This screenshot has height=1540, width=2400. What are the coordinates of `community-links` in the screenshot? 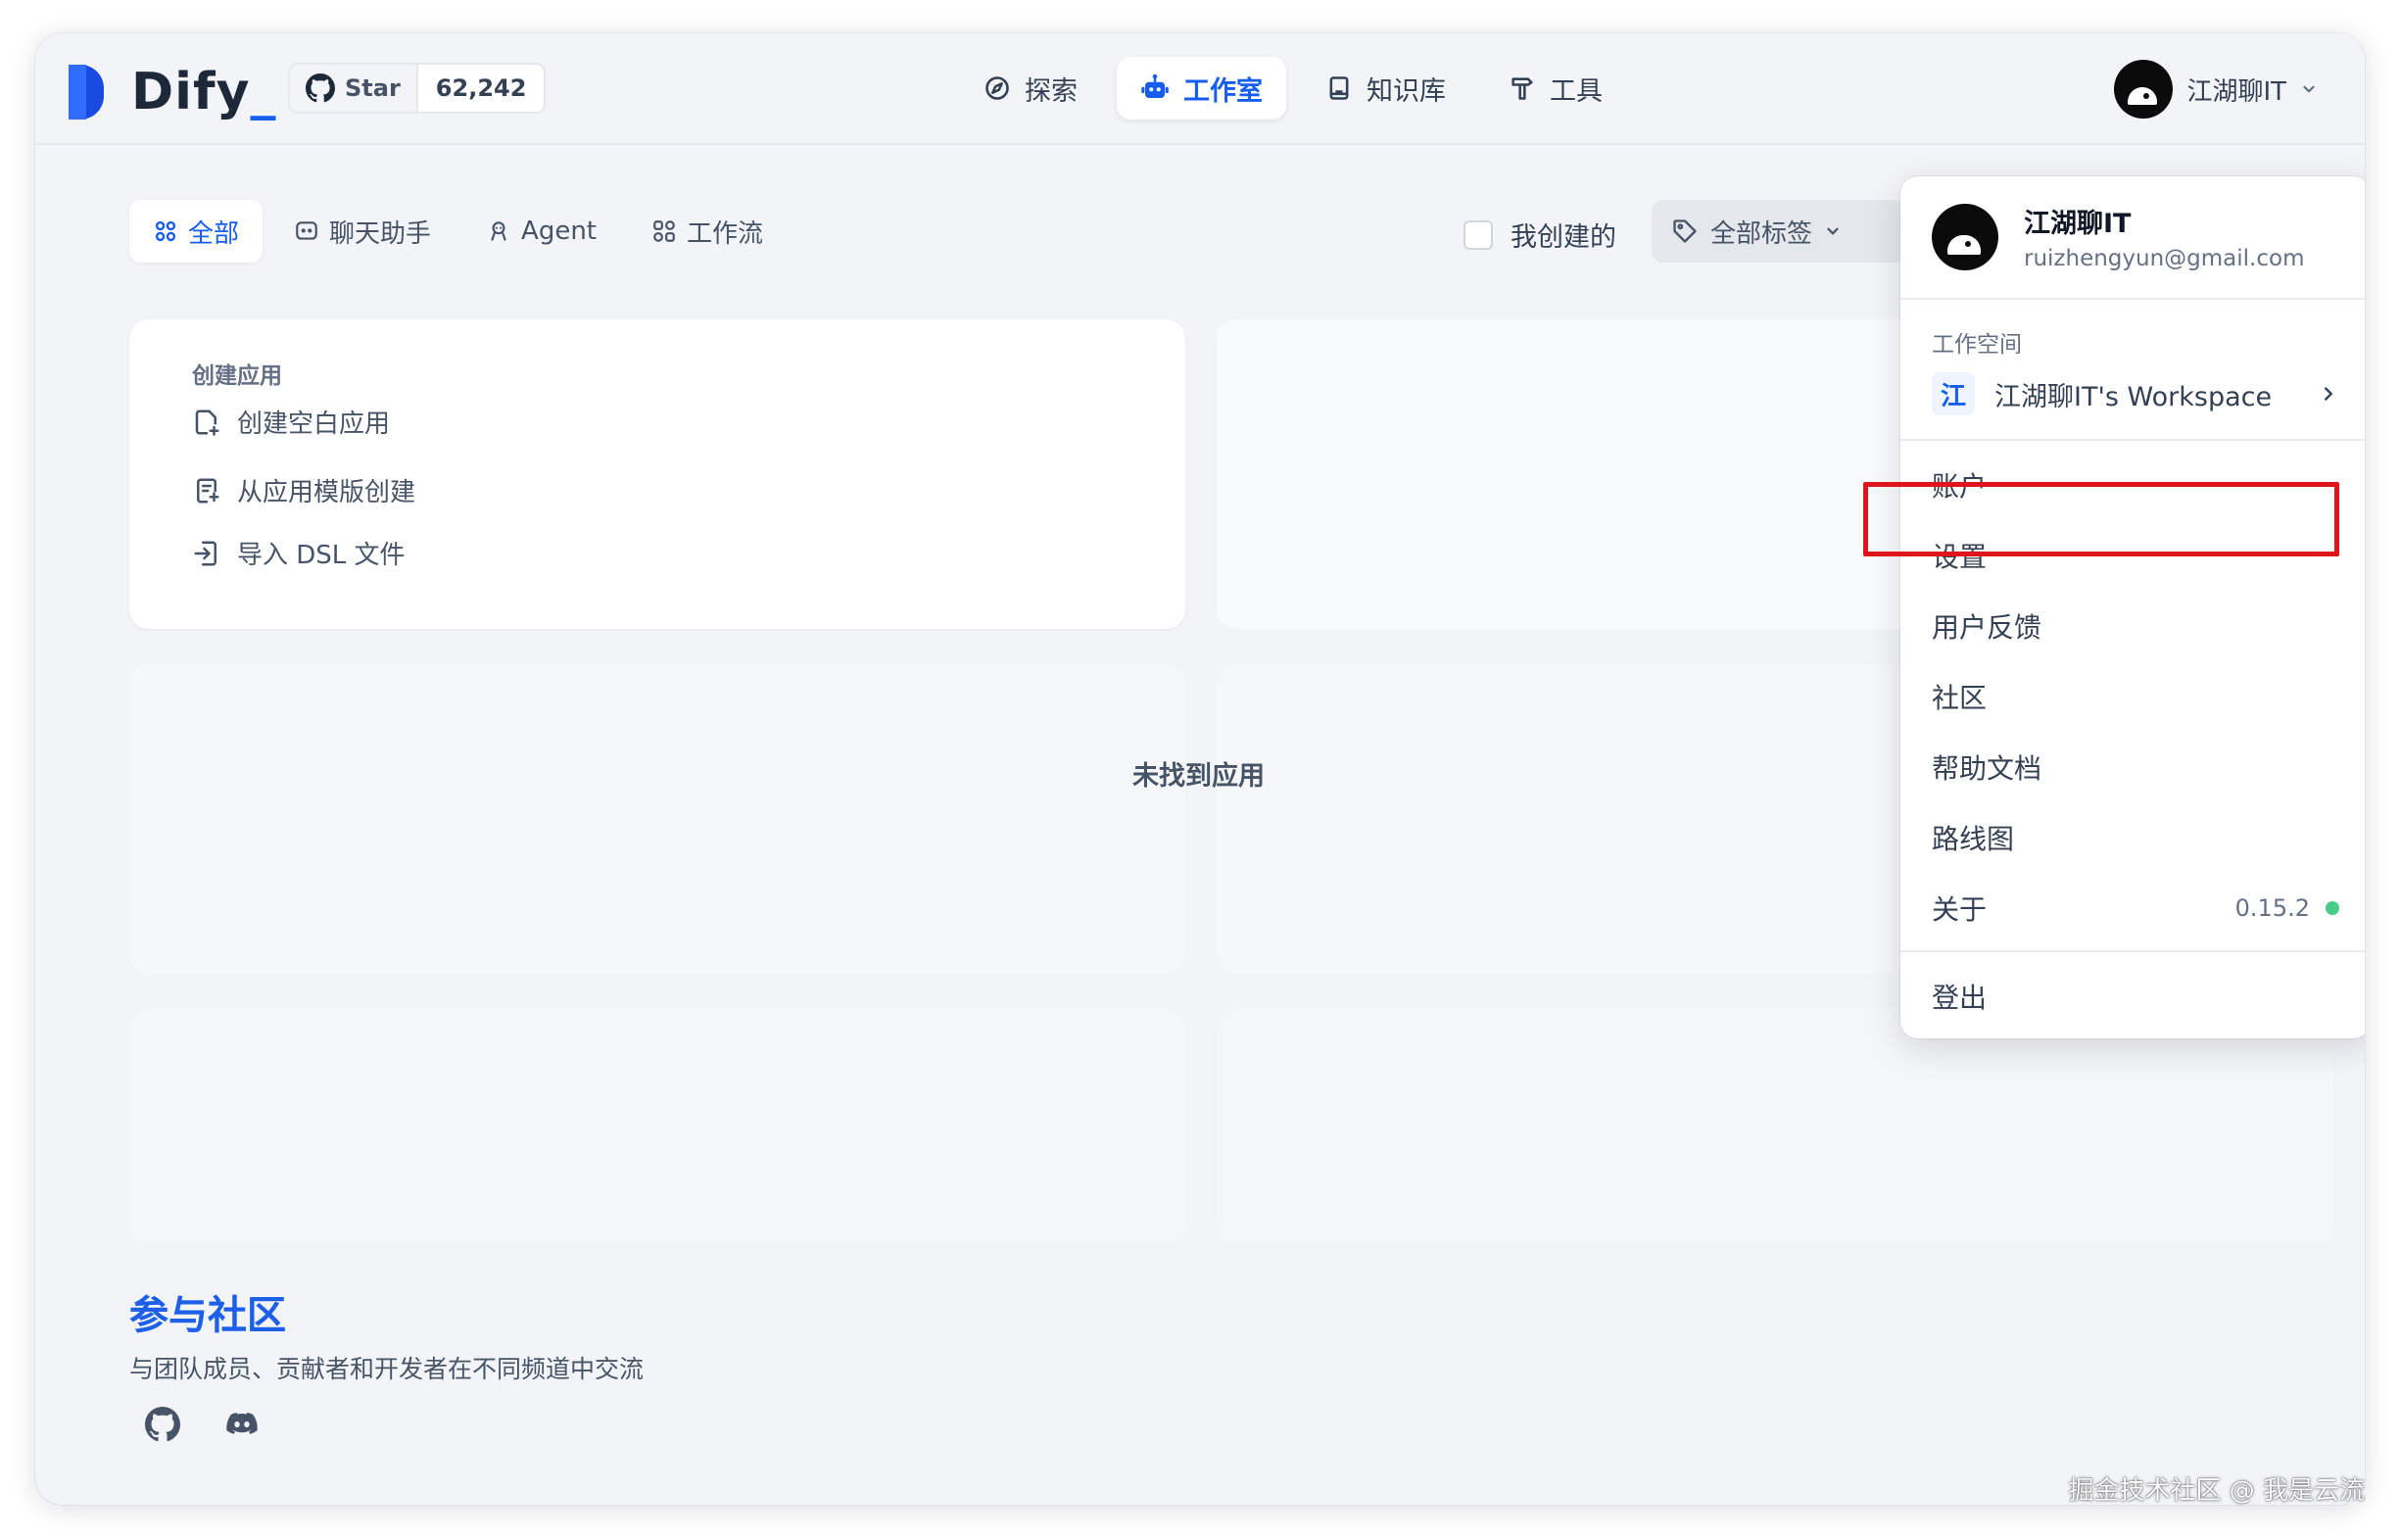 It's located at (203, 1424).